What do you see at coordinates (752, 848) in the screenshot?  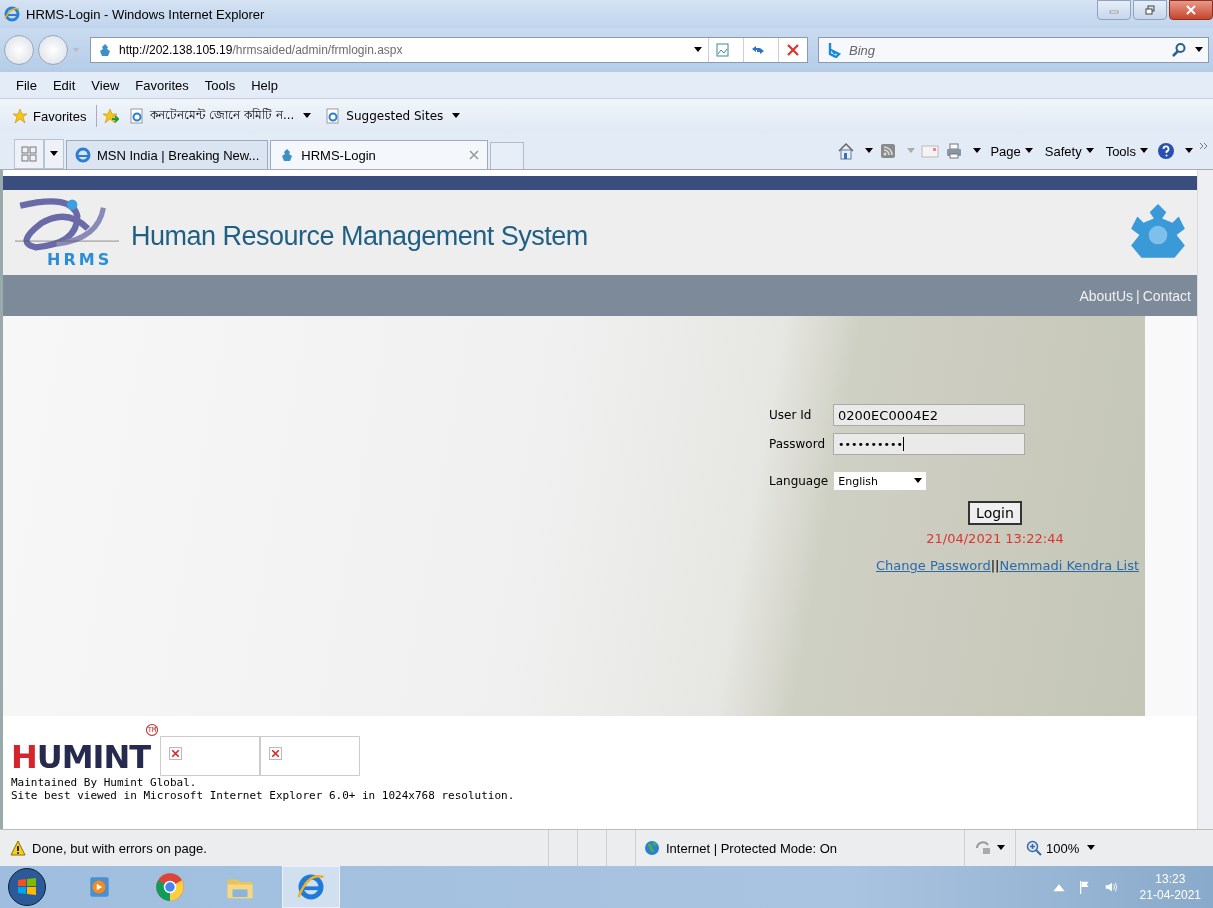 I see `security-zone: Internet | Protected Mode: On` at bounding box center [752, 848].